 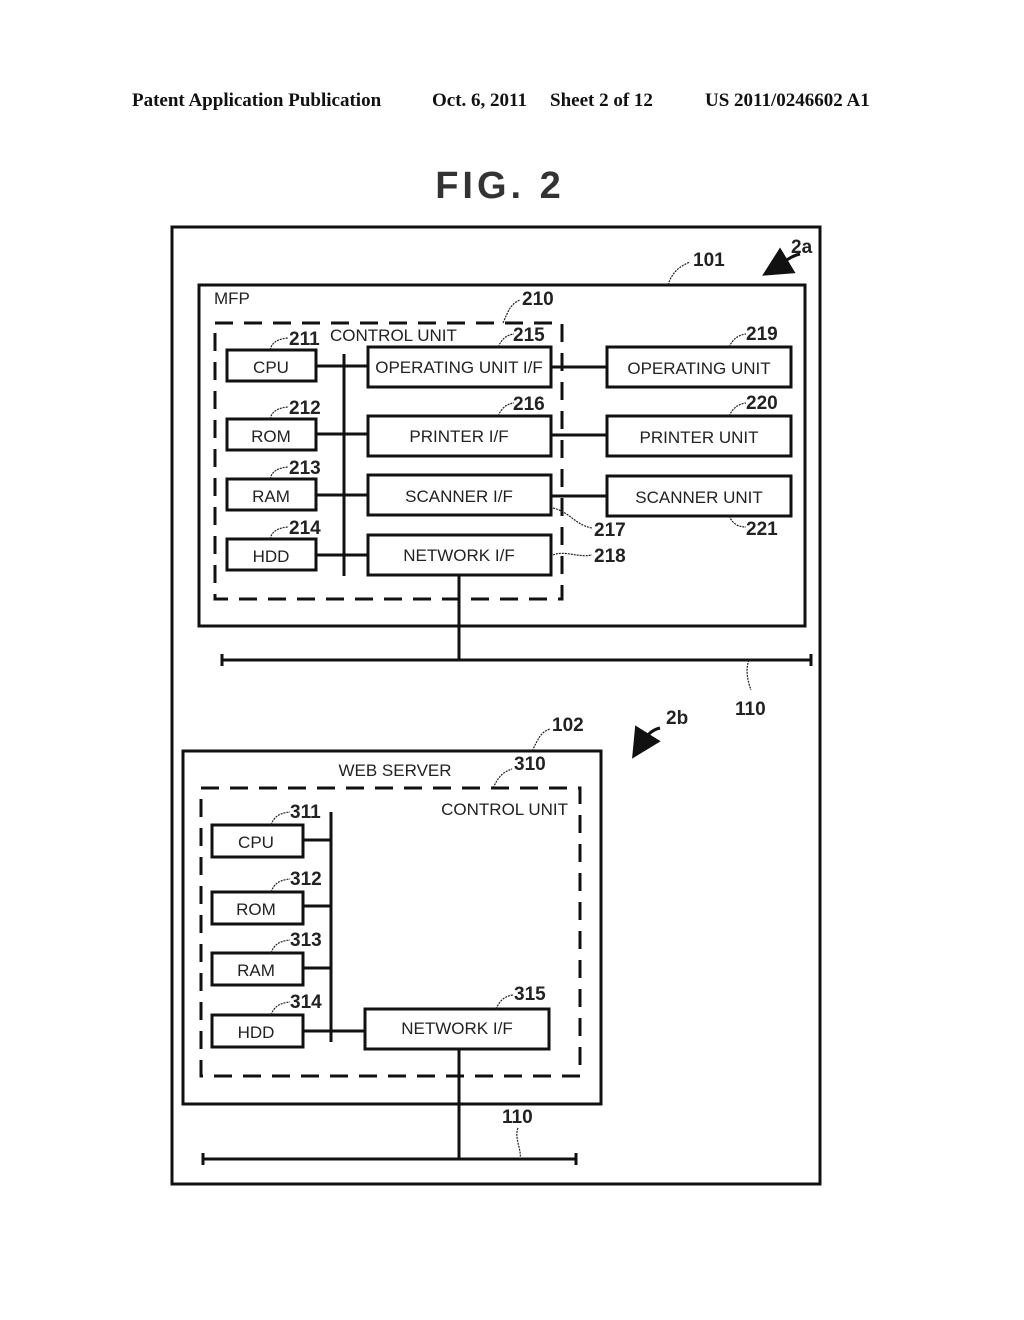 I want to click on network-110-a-ref: 110, so click(x=750, y=709).